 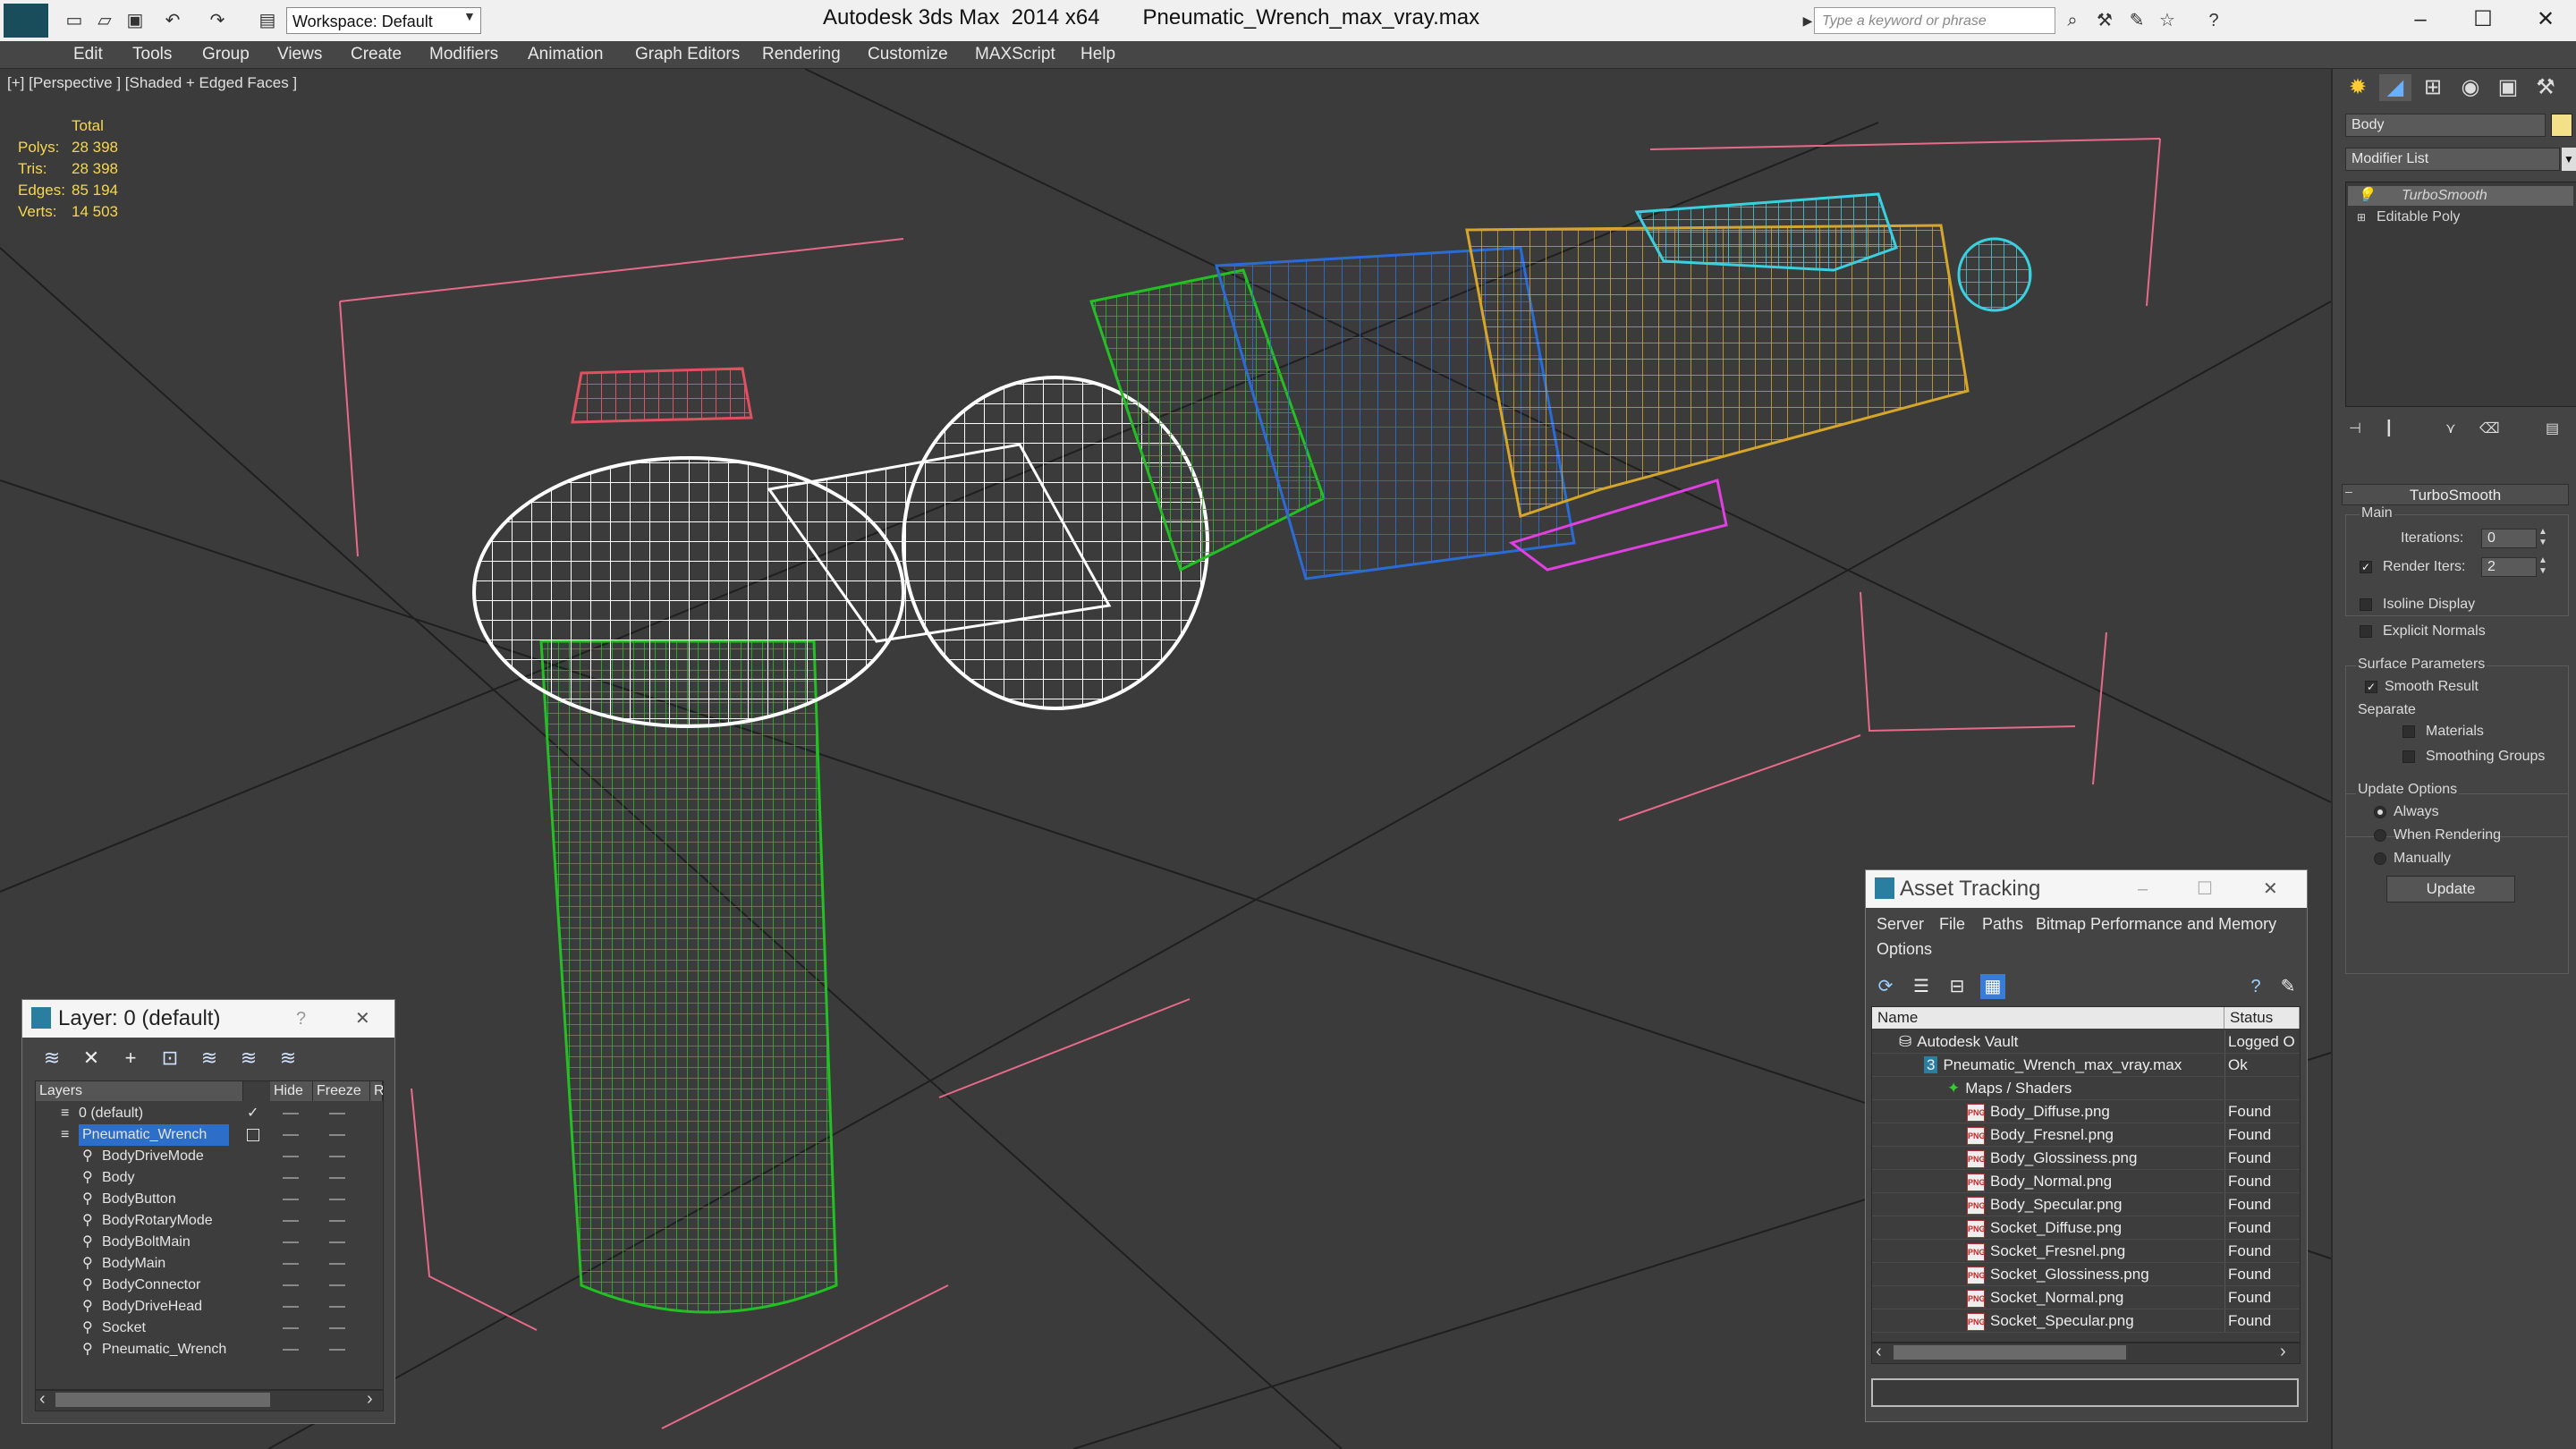 I want to click on asset-row: PNG Body_Specular.png Found, so click(x=2086, y=1204).